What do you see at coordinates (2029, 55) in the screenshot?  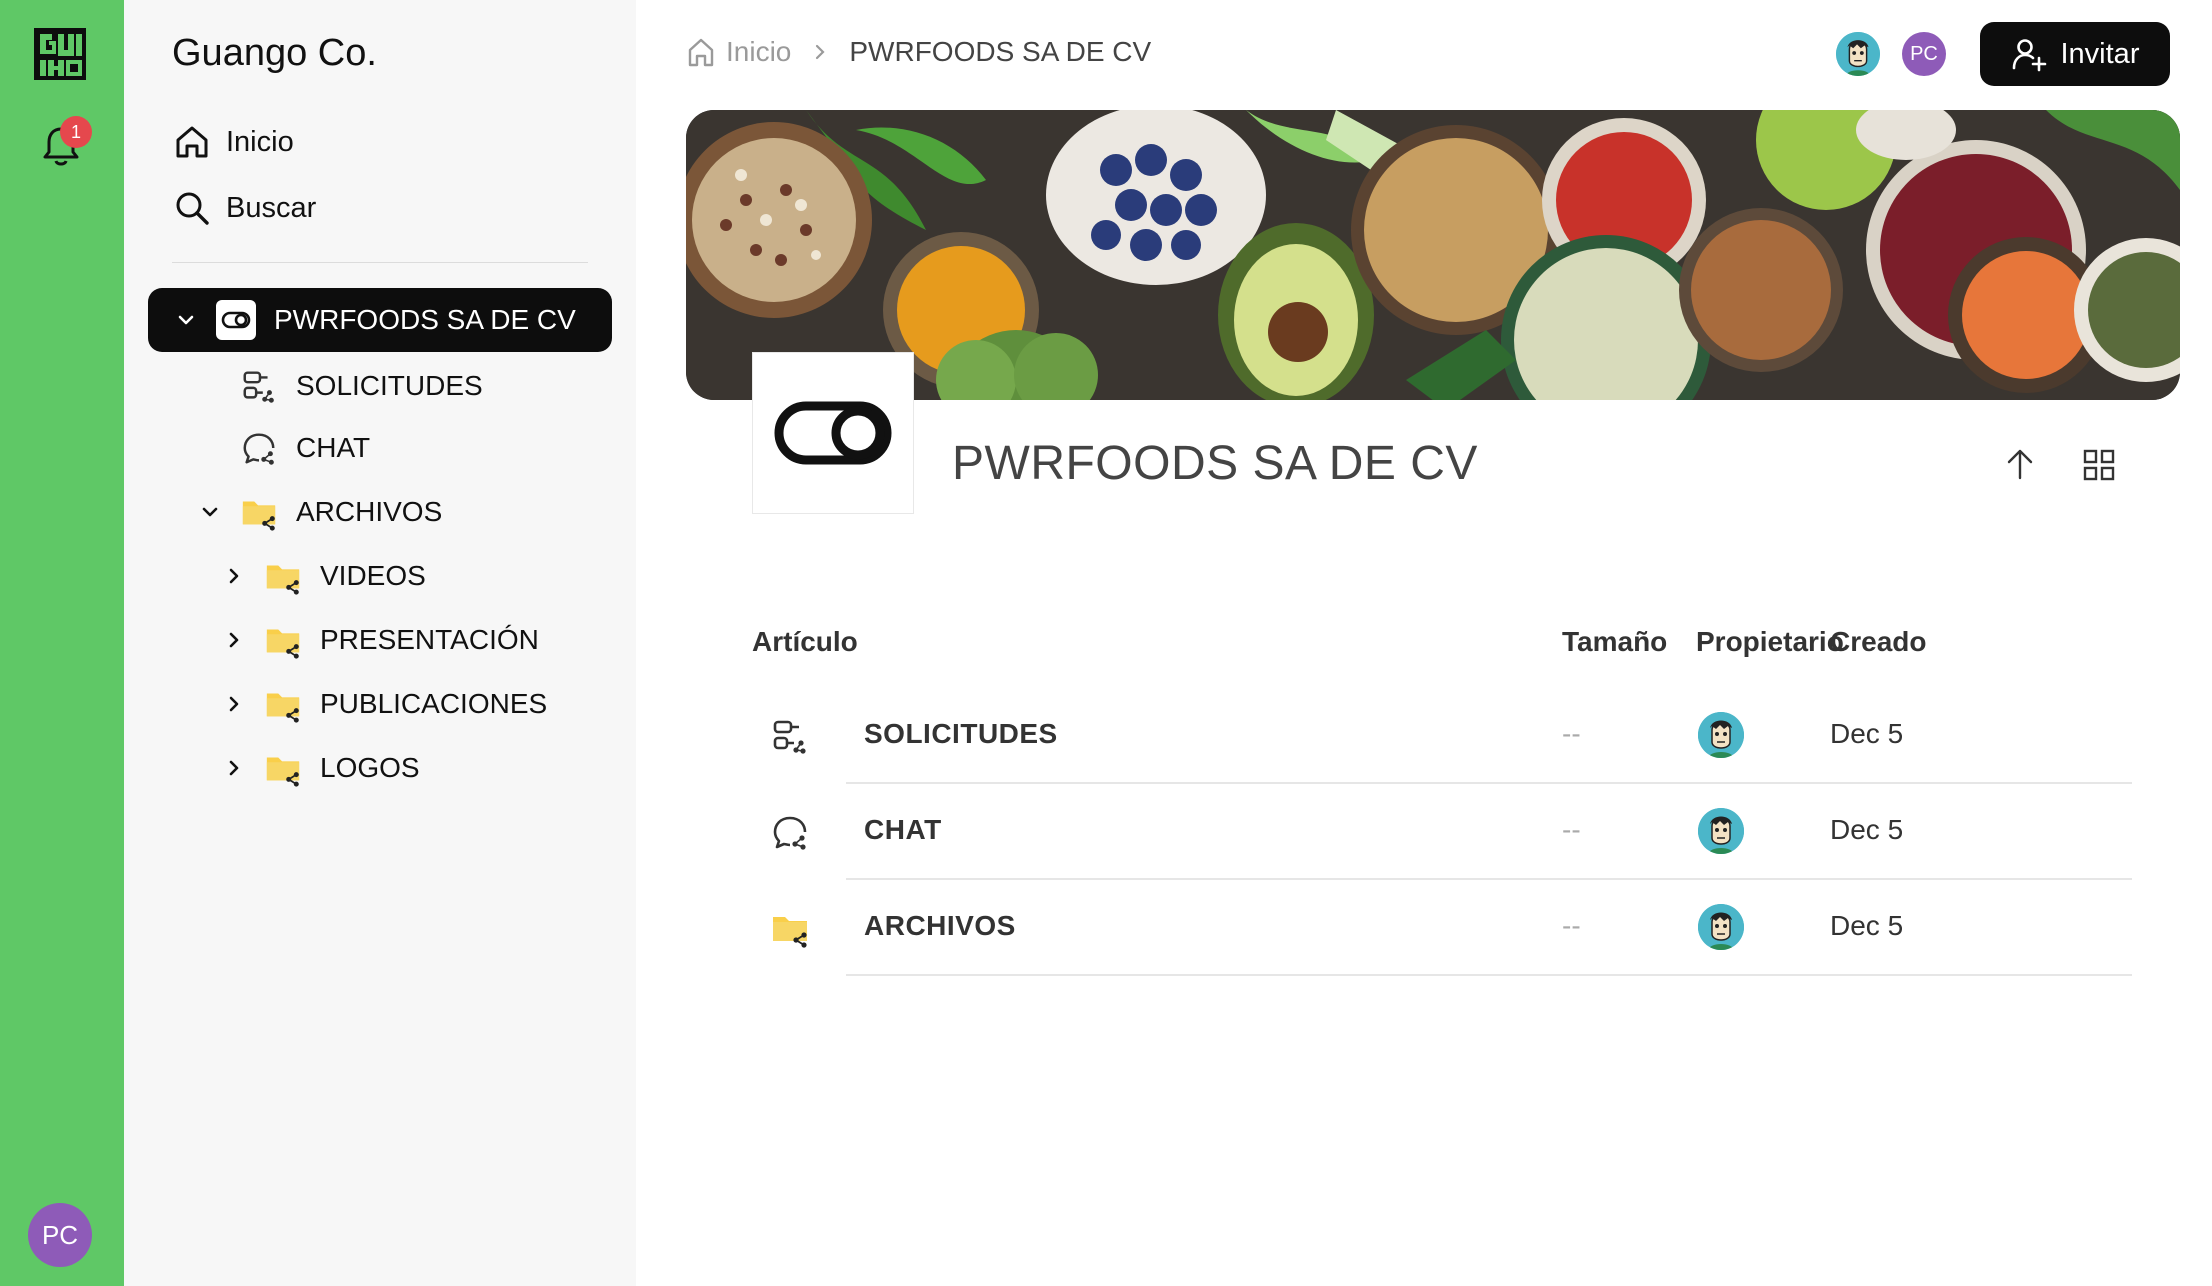 I see `add-user-icon` at bounding box center [2029, 55].